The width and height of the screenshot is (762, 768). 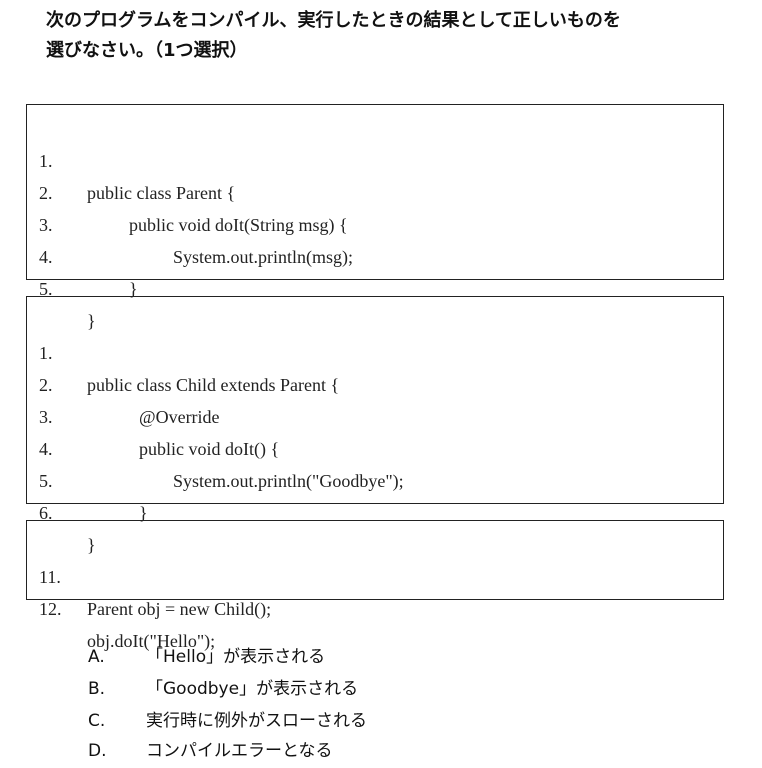 What do you see at coordinates (239, 751) in the screenshot?
I see `option-text: コンパイルエラーとなる` at bounding box center [239, 751].